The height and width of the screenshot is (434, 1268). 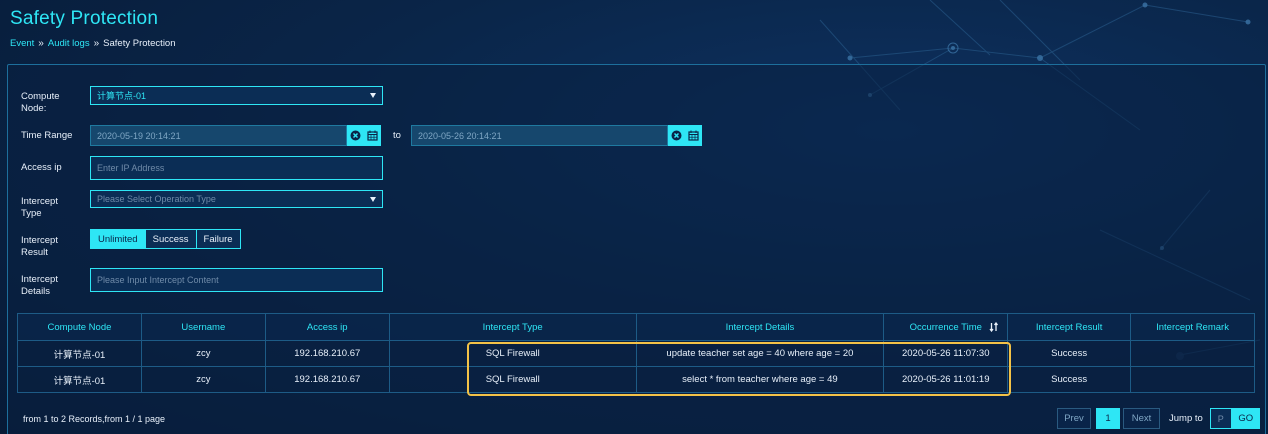 What do you see at coordinates (994, 328) in the screenshot?
I see `sort-icon` at bounding box center [994, 328].